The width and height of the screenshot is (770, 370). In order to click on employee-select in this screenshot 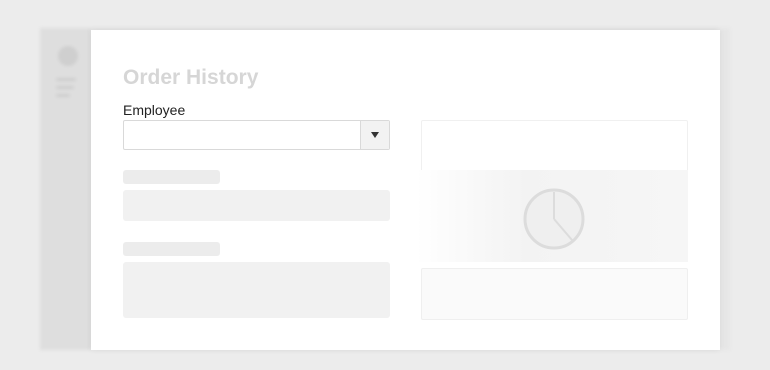, I will do `click(256, 135)`.